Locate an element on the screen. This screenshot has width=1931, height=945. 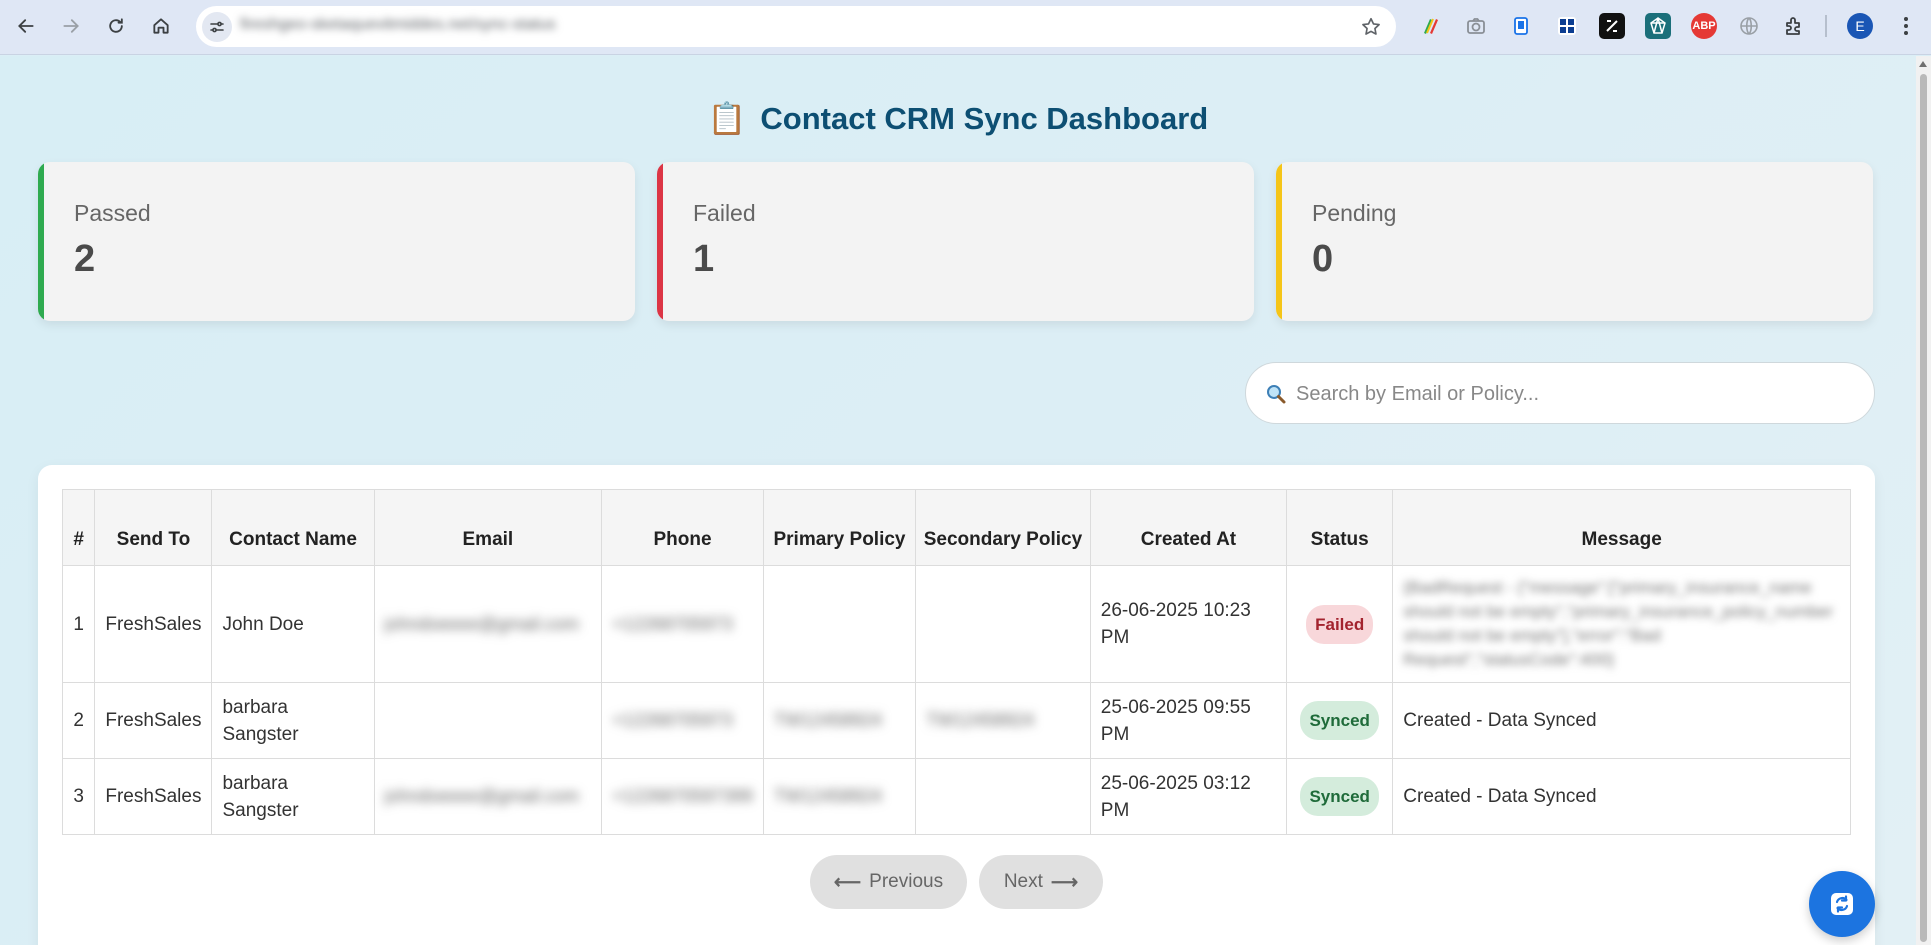
stat-label-passed: Passed is located at coordinates (112, 213).